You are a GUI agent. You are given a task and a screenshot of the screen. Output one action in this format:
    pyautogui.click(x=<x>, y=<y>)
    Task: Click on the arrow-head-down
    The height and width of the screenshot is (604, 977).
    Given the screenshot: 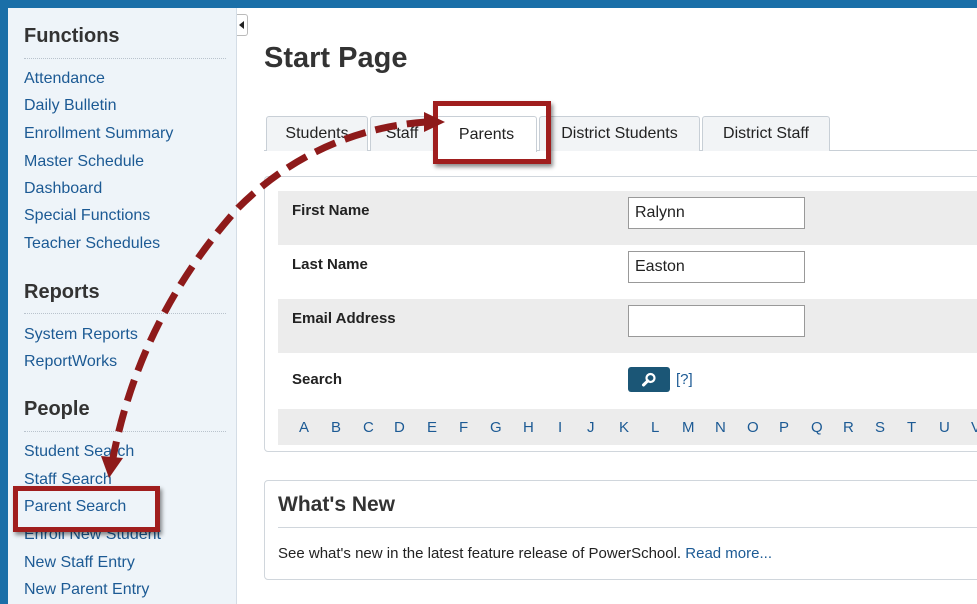 What is the action you would take?
    pyautogui.click(x=112, y=467)
    